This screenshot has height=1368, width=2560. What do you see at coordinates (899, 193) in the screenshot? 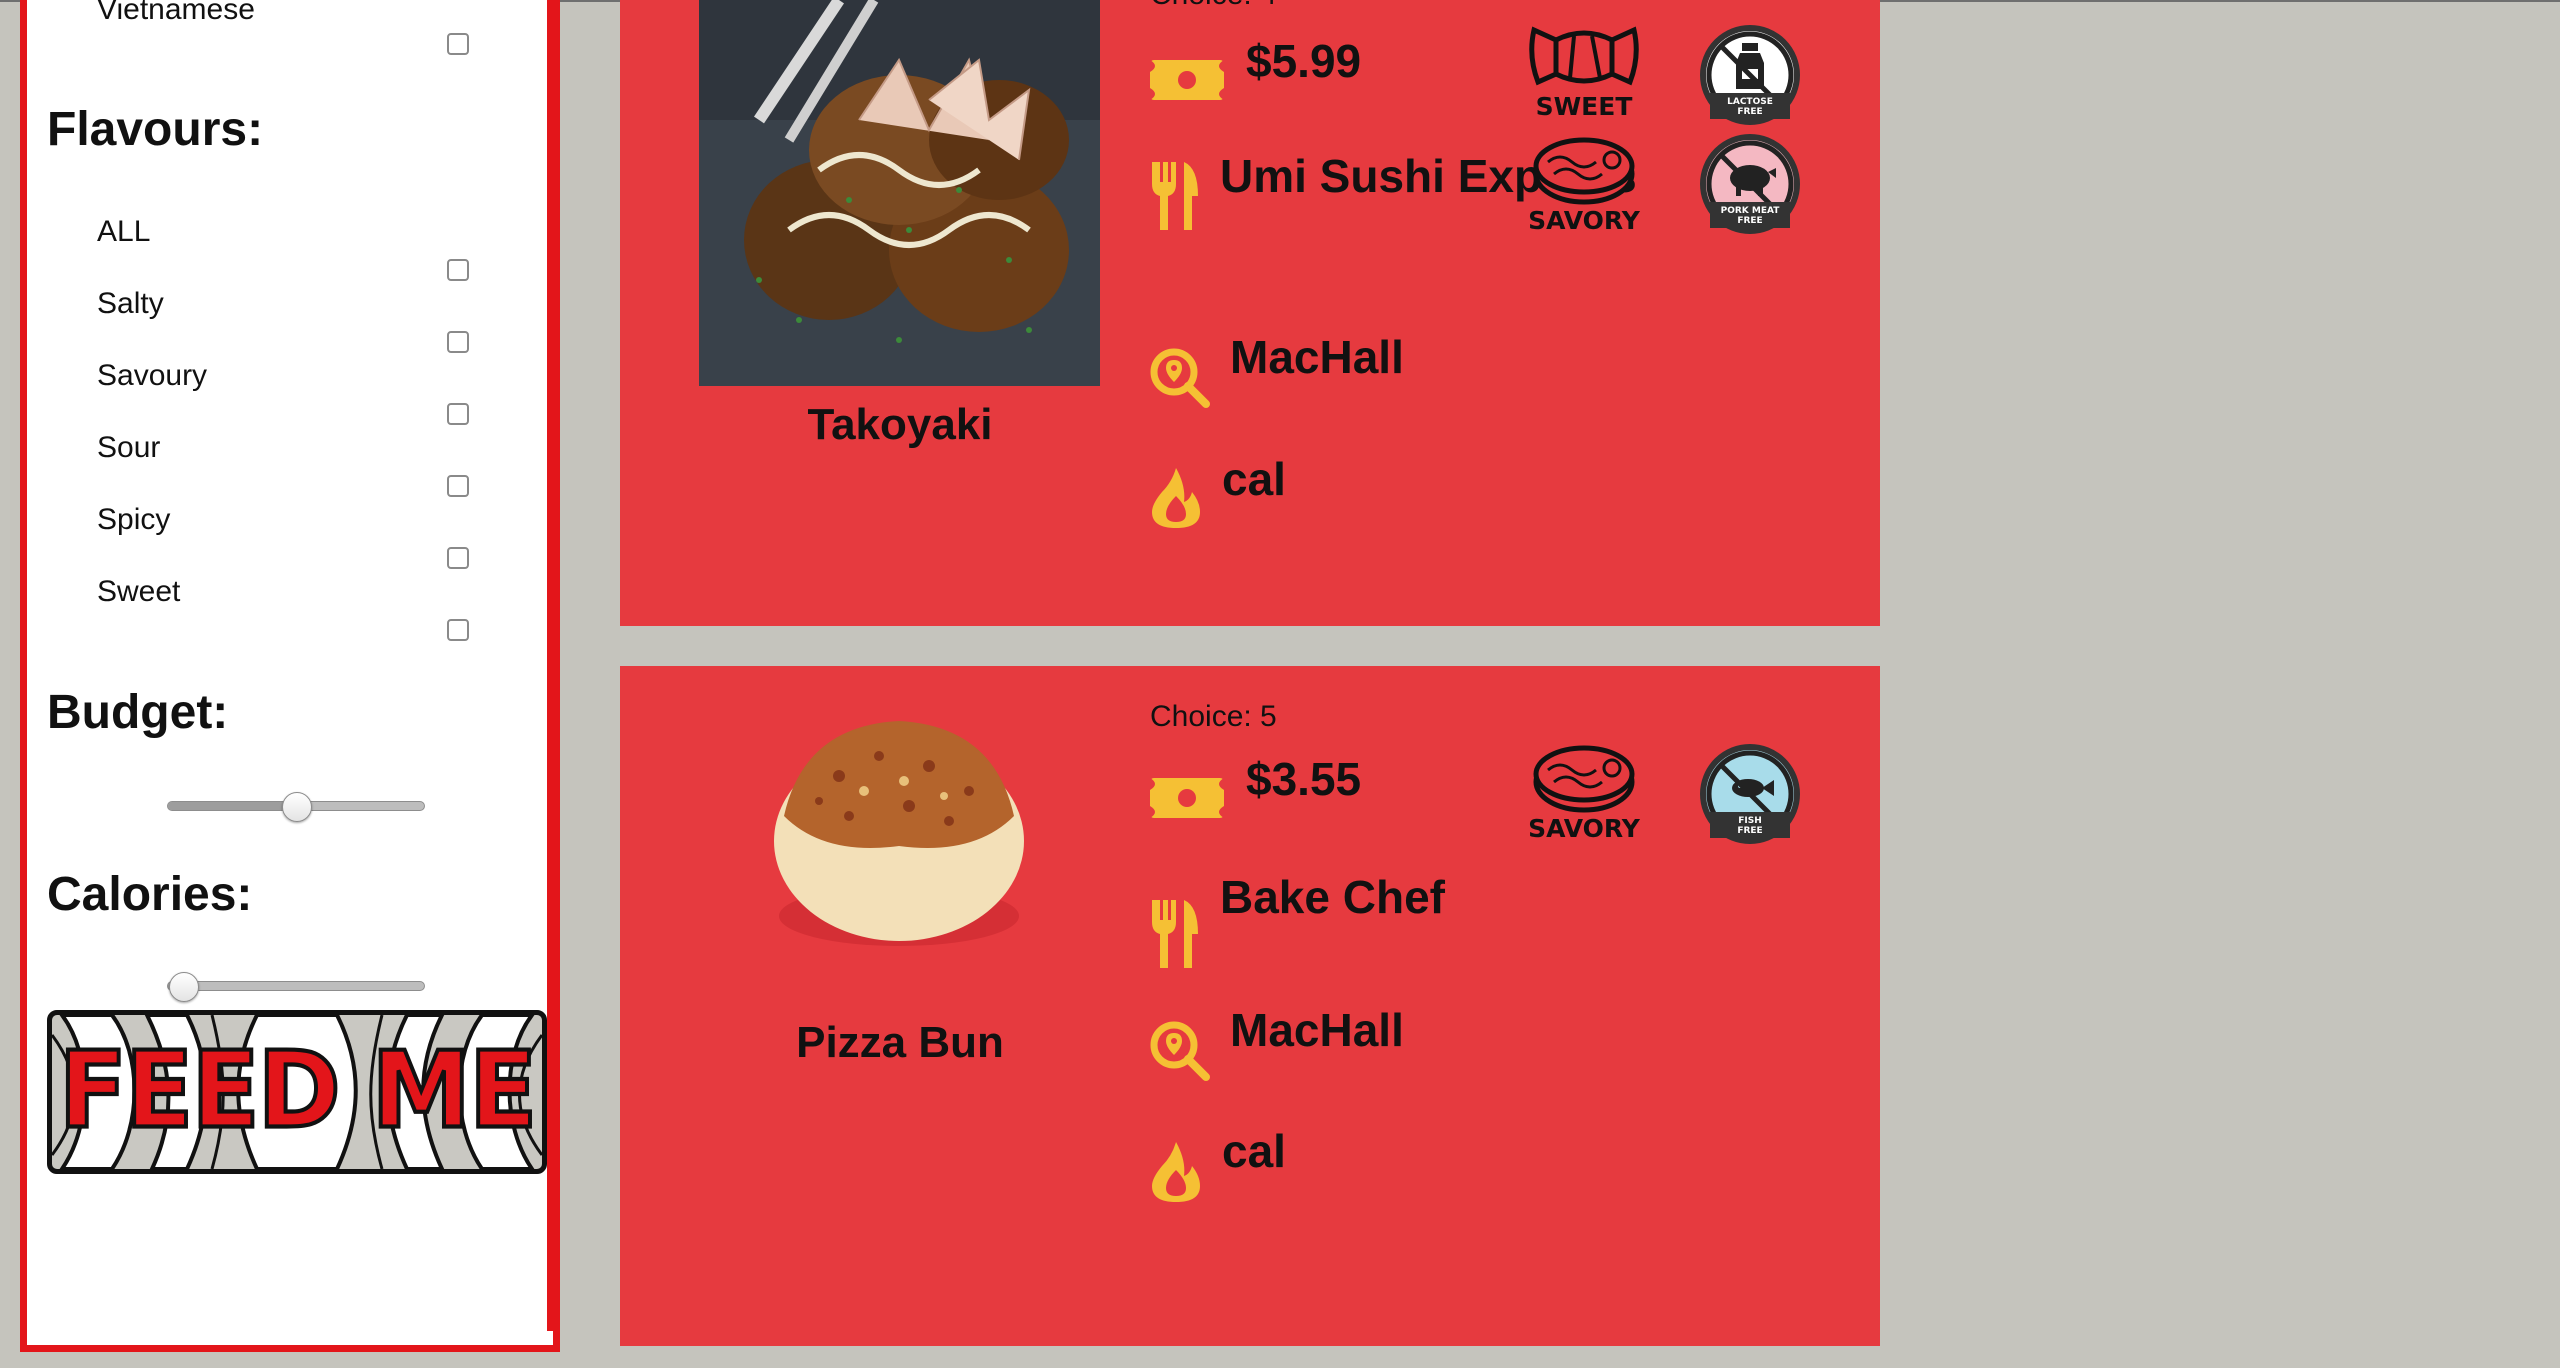
I see `takoyaki-photo` at bounding box center [899, 193].